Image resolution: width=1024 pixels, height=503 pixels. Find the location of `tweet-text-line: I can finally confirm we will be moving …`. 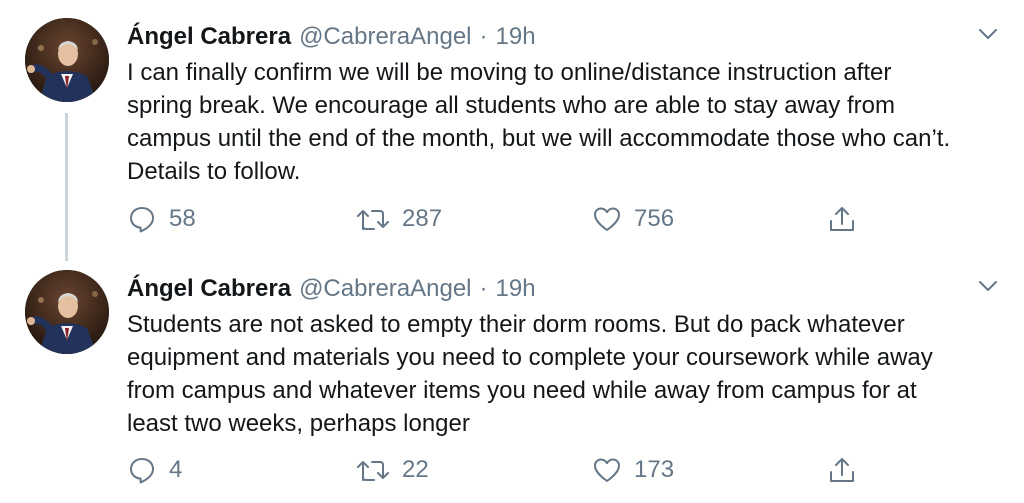

tweet-text-line: I can finally confirm we will be moving … is located at coordinates (509, 72).